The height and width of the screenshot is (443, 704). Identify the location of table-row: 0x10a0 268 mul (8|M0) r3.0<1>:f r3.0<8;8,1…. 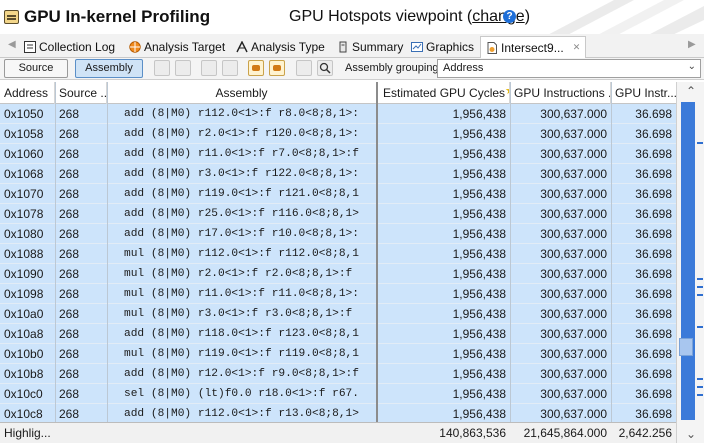
(338, 314).